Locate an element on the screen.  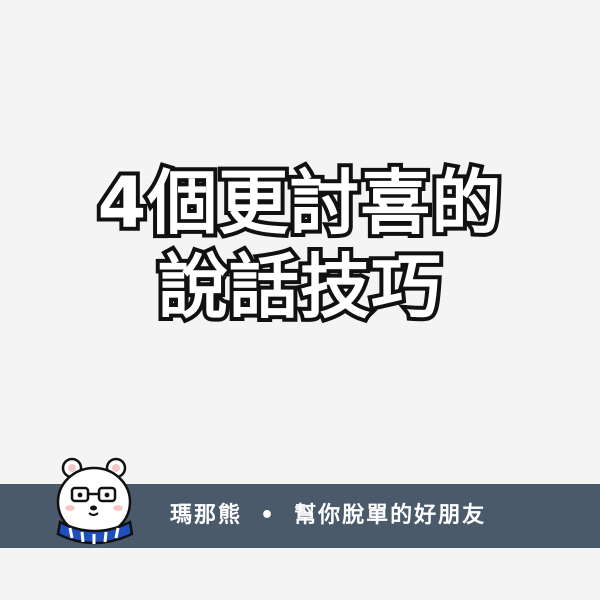
headline-line-2: 說話技巧 is located at coordinates (299, 287).